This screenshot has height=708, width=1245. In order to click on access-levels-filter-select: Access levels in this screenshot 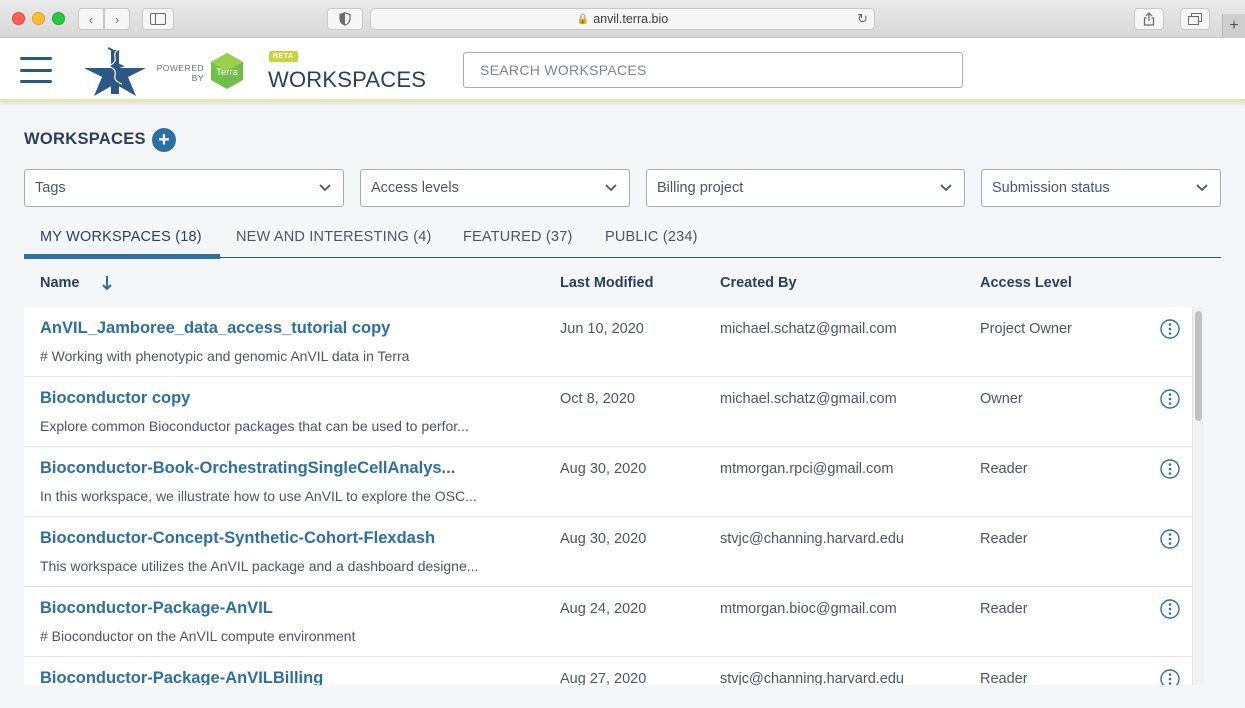, I will do `click(495, 188)`.